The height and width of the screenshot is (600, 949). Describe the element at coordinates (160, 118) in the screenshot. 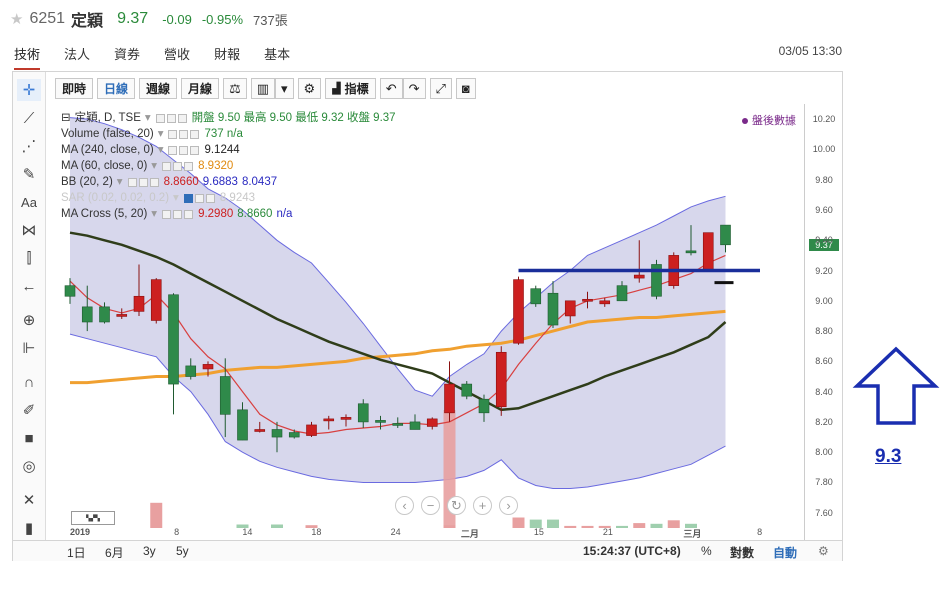

I see `legend-eye-icon` at that location.